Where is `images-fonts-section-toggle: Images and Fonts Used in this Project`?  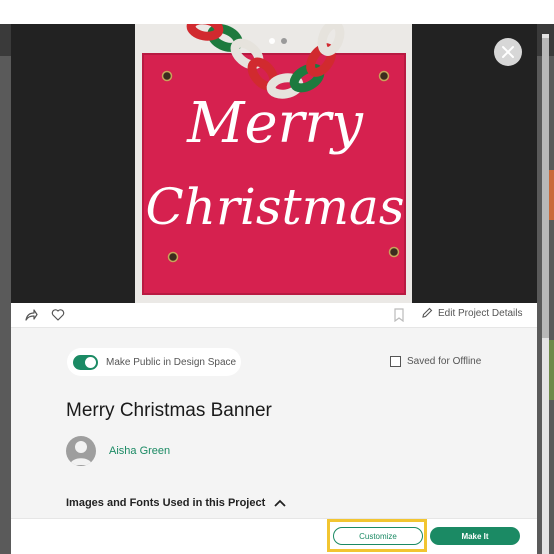 images-fonts-section-toggle: Images and Fonts Used in this Project is located at coordinates (176, 503).